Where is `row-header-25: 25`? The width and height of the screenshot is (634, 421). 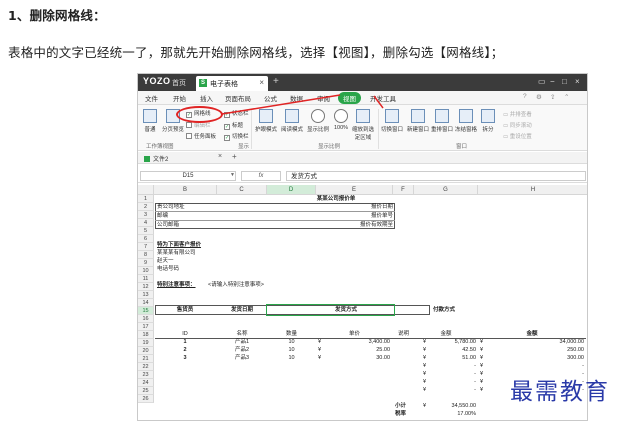 row-header-25: 25 is located at coordinates (146, 391).